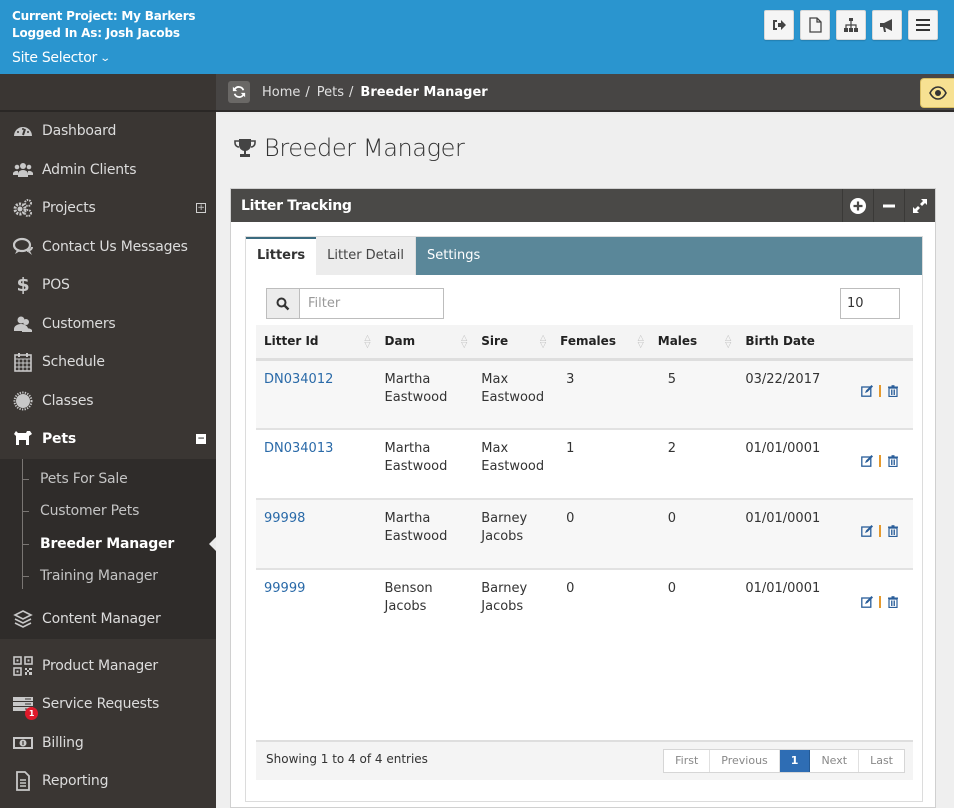 Image resolution: width=954 pixels, height=808 pixels. I want to click on column-header-sire: Sire △ ▽, so click(512, 342).